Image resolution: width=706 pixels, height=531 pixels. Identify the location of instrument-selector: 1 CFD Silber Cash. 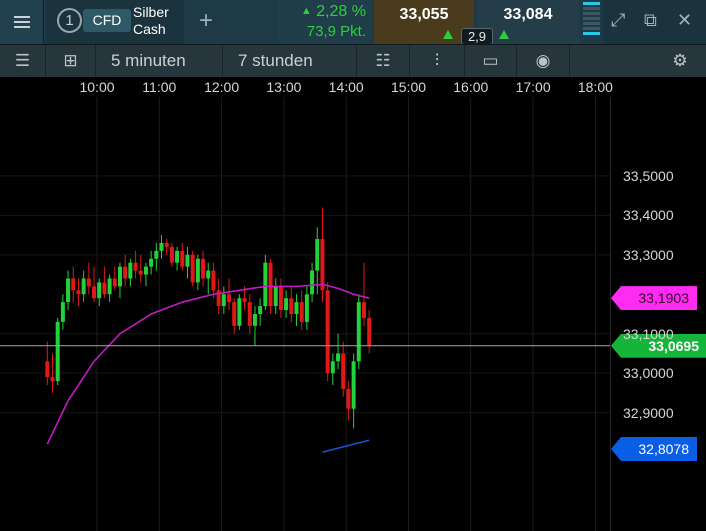
(115, 22).